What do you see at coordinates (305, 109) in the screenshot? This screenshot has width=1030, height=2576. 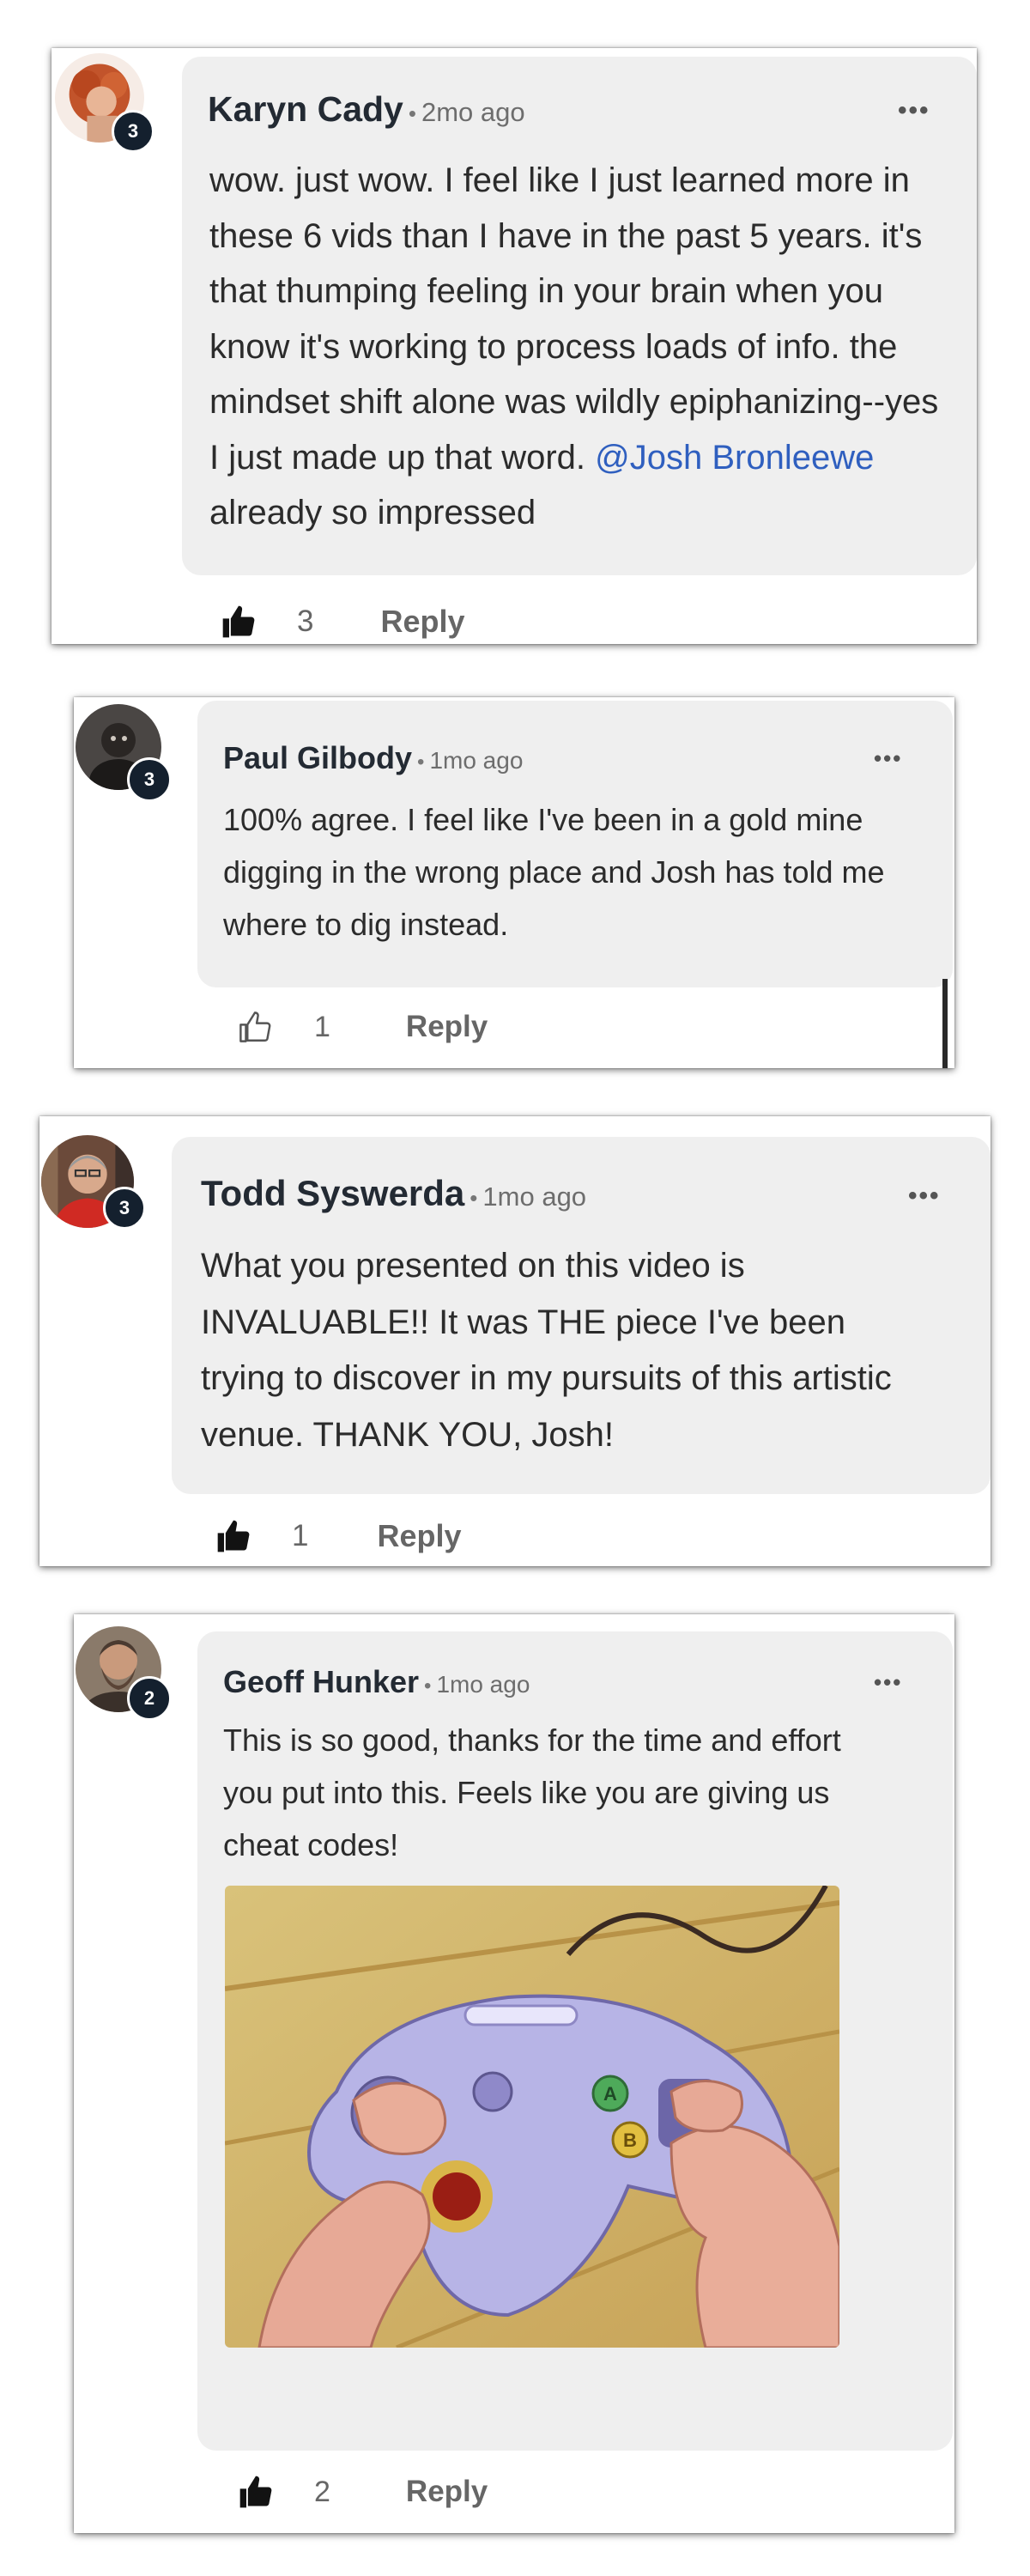 I see `author-name: Karyn Cady` at bounding box center [305, 109].